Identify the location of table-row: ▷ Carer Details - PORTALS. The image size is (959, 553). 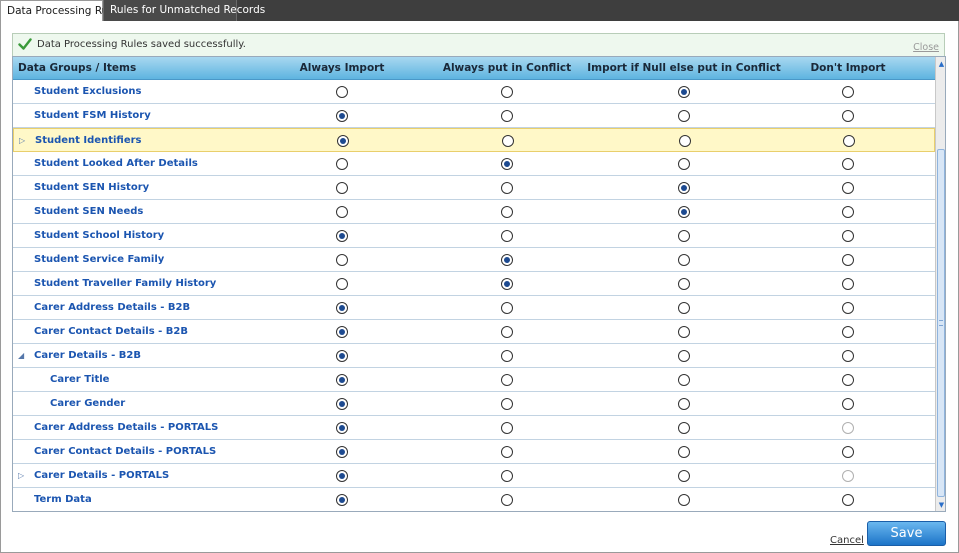
(474, 476).